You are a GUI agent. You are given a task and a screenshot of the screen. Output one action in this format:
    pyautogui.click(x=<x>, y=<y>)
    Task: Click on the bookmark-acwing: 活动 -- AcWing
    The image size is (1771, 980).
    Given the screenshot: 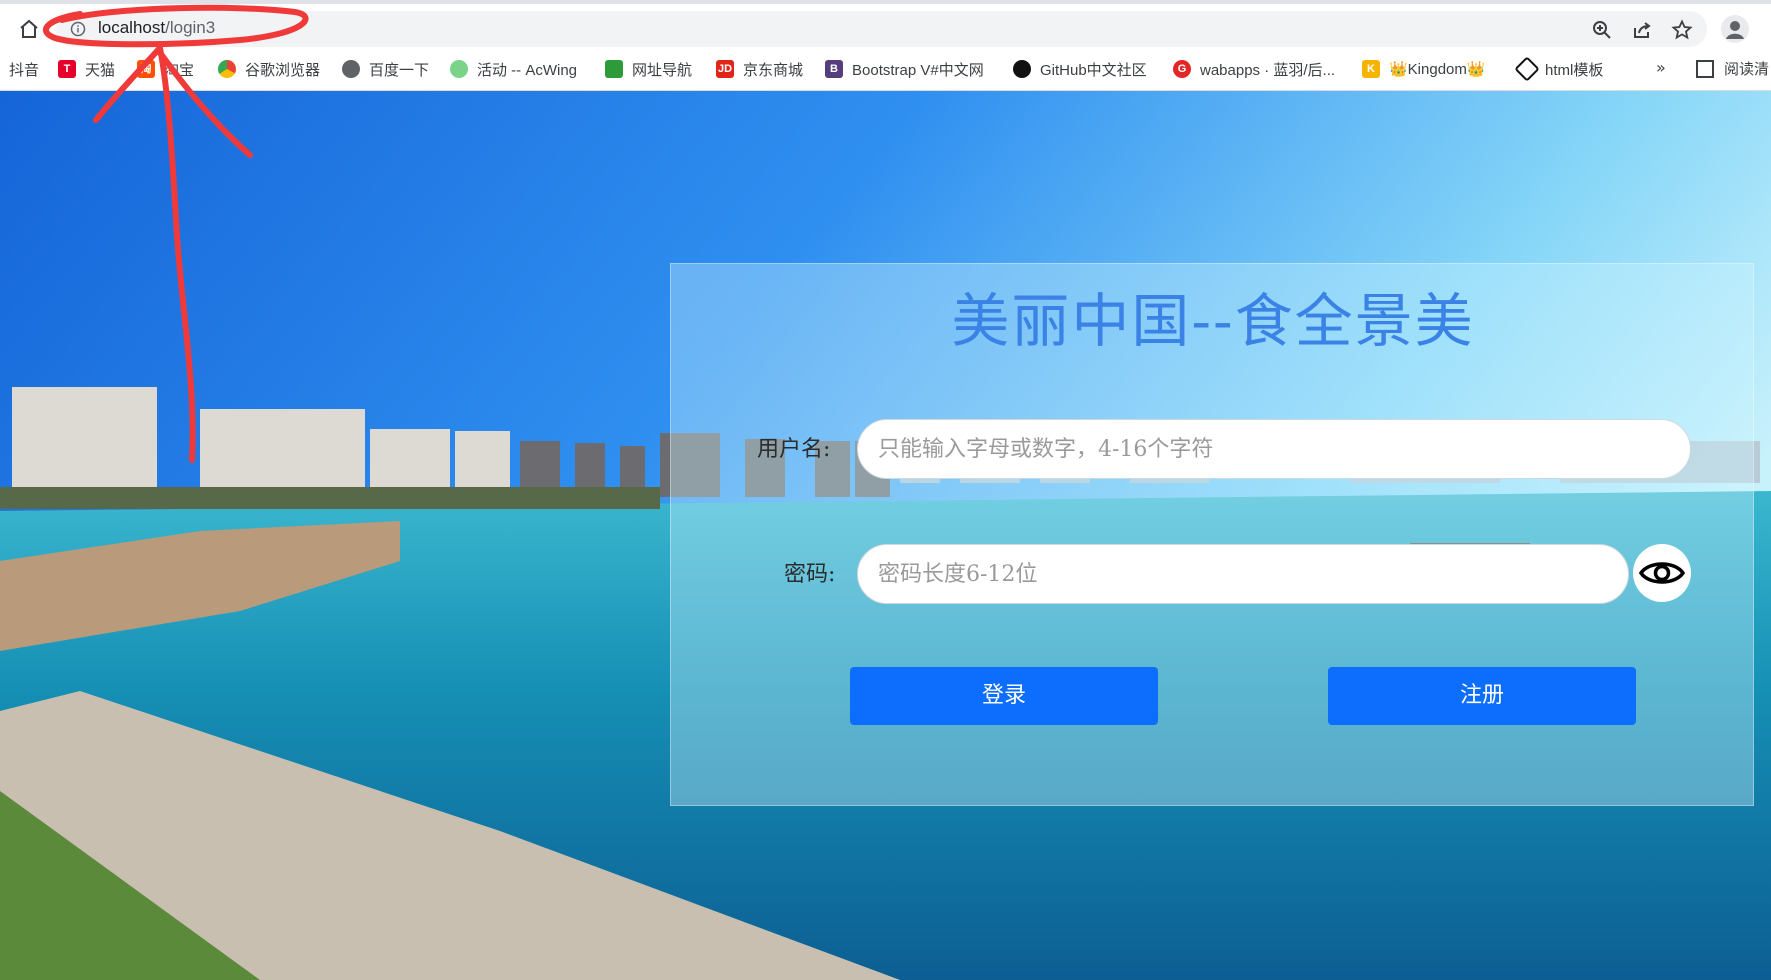 What is the action you would take?
    pyautogui.click(x=513, y=69)
    